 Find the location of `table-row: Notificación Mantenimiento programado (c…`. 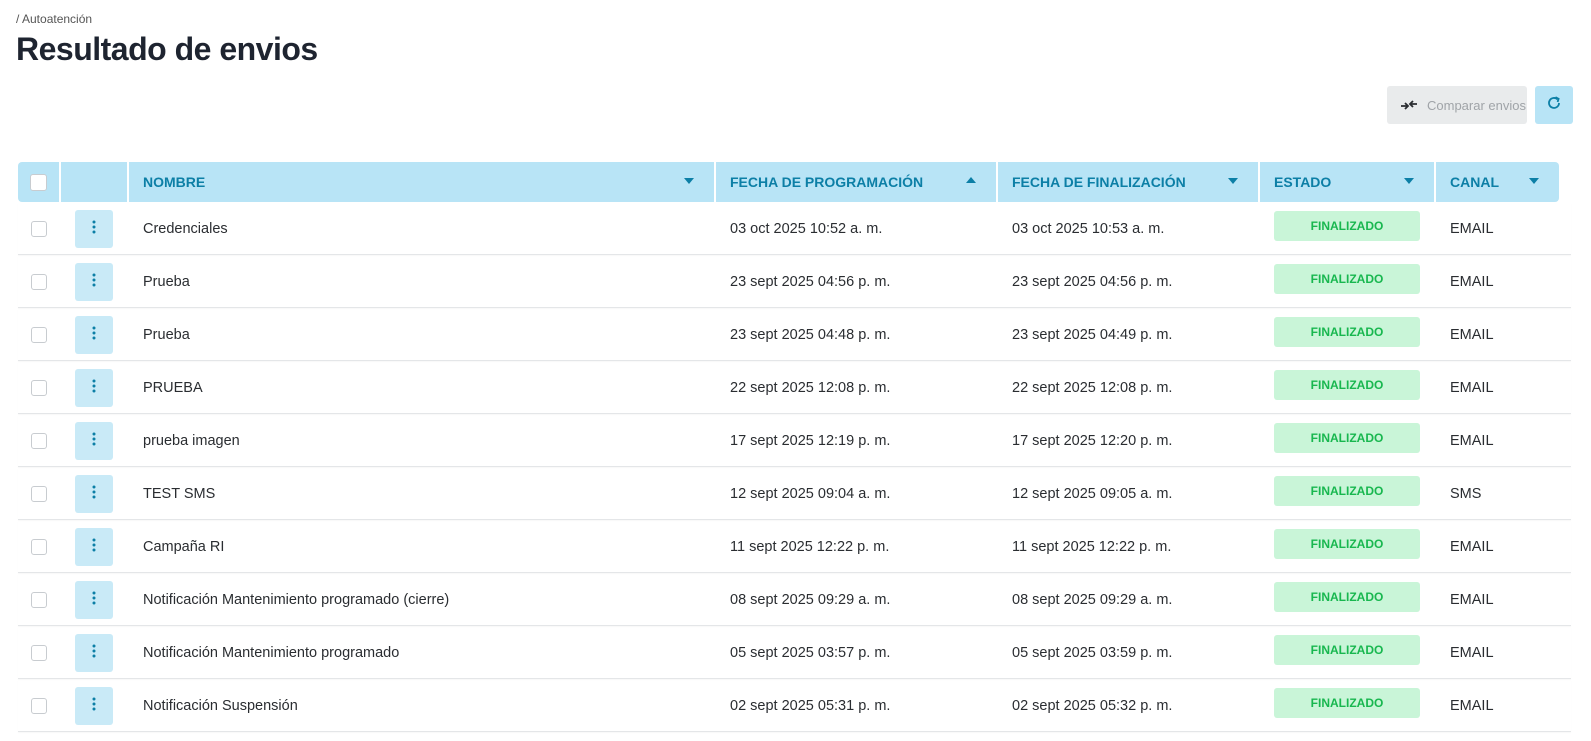

table-row: Notificación Mantenimiento programado (c… is located at coordinates (794, 600).